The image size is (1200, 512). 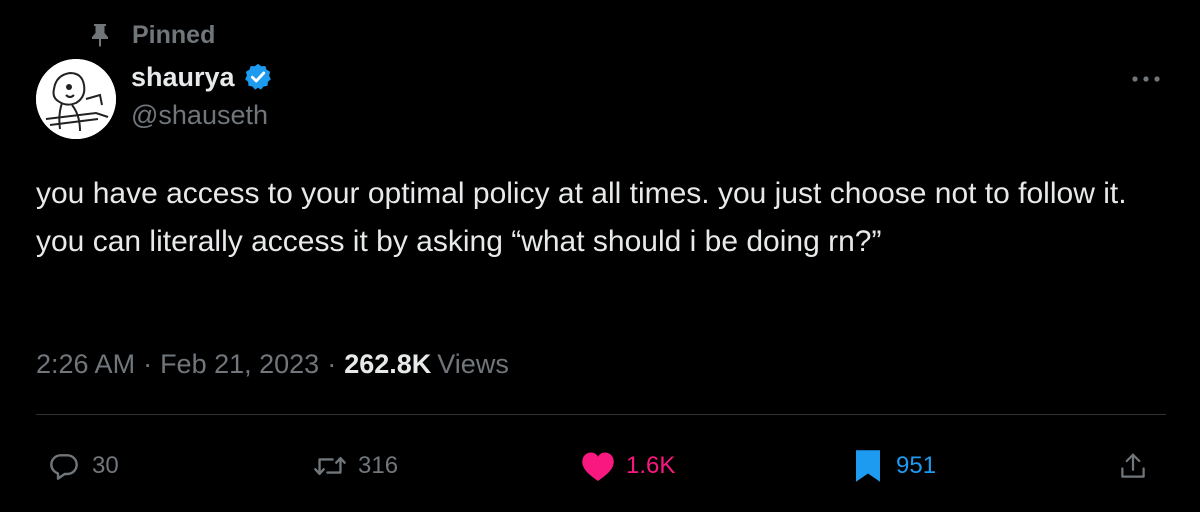 I want to click on views-label: Views, so click(x=473, y=363).